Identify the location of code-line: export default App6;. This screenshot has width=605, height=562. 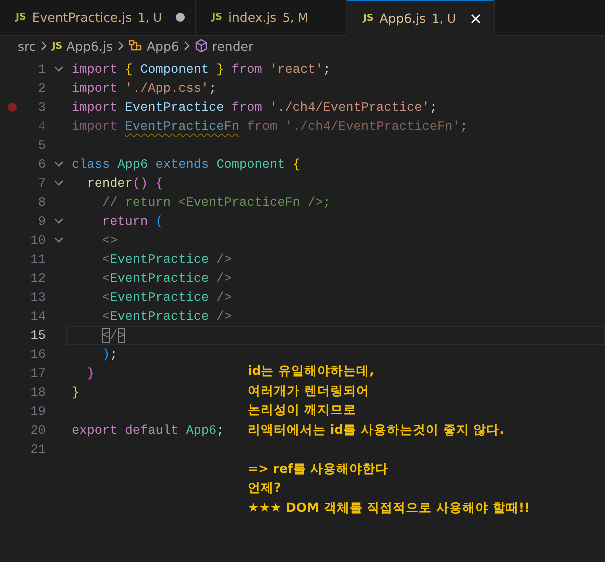
(148, 430).